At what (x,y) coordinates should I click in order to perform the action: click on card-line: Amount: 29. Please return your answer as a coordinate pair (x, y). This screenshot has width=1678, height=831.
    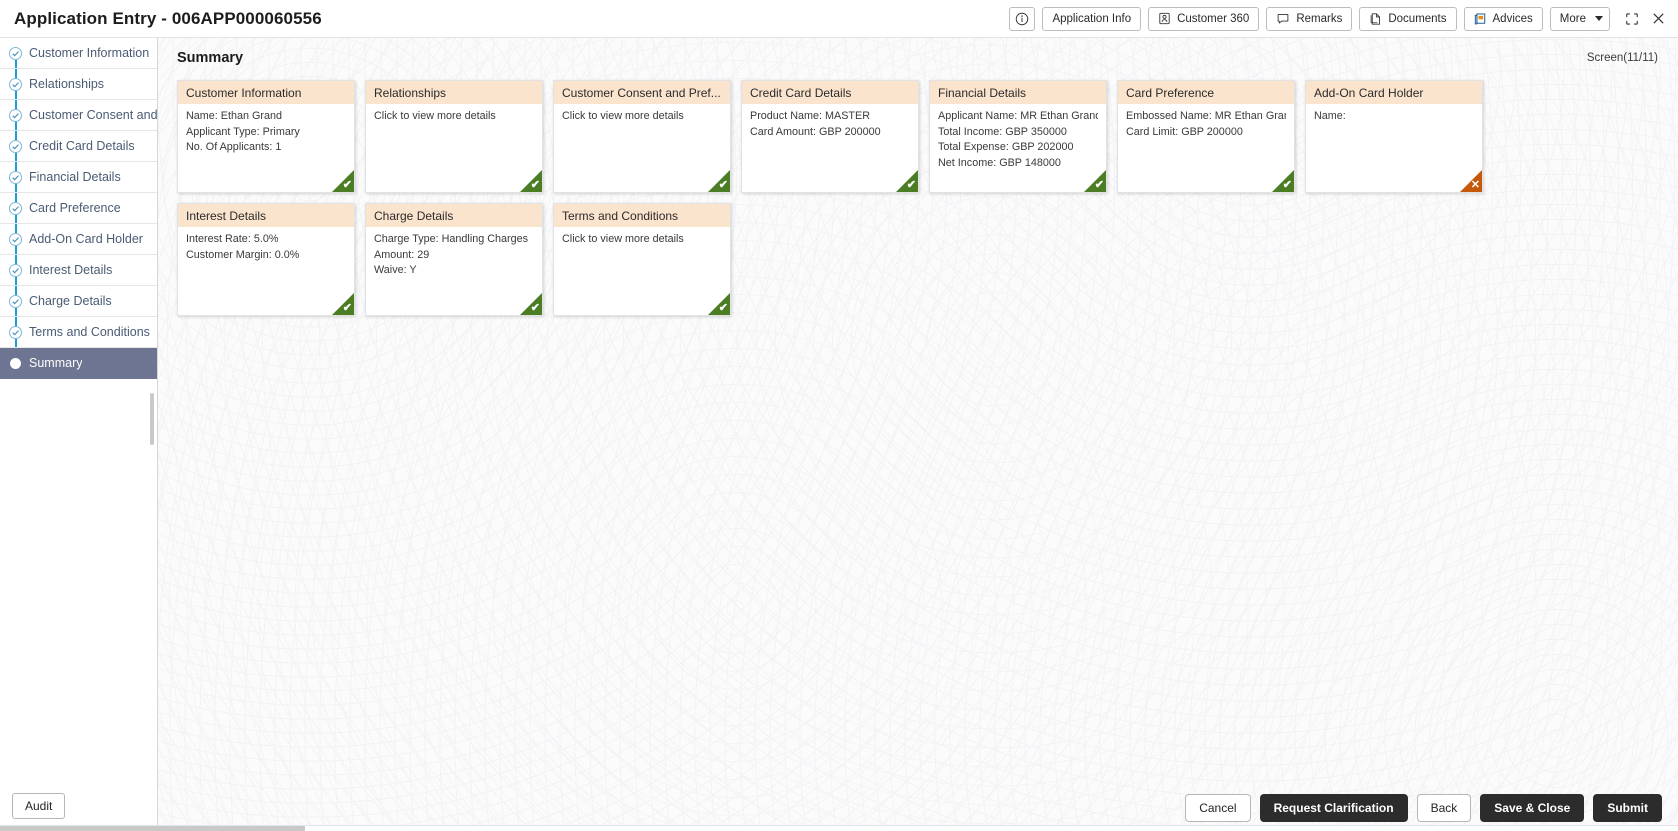
    Looking at the image, I should click on (402, 254).